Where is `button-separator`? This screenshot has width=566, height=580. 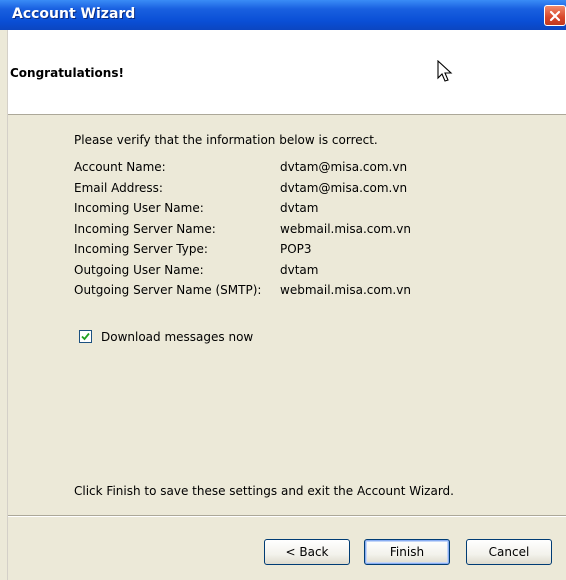 button-separator is located at coordinates (287, 516).